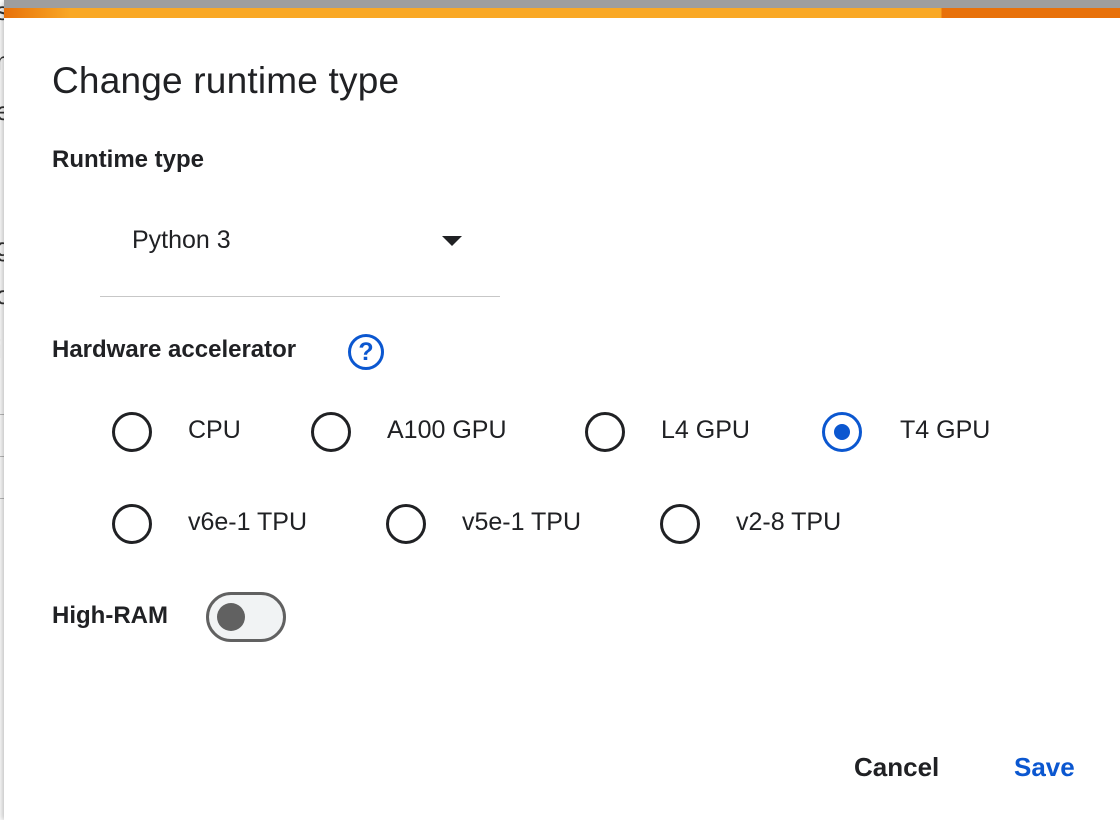 The width and height of the screenshot is (1120, 820). Describe the element at coordinates (1044, 767) in the screenshot. I see `save-button: Save` at that location.